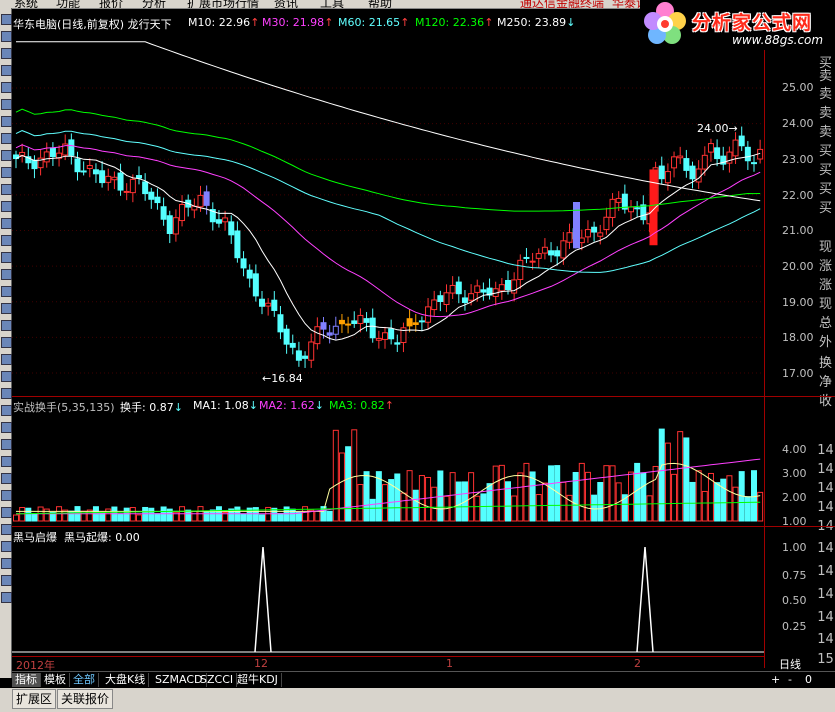 This screenshot has width=835, height=712. What do you see at coordinates (102, 537) in the screenshot?
I see `indicator2-value: 黑马起爆: 0.00` at bounding box center [102, 537].